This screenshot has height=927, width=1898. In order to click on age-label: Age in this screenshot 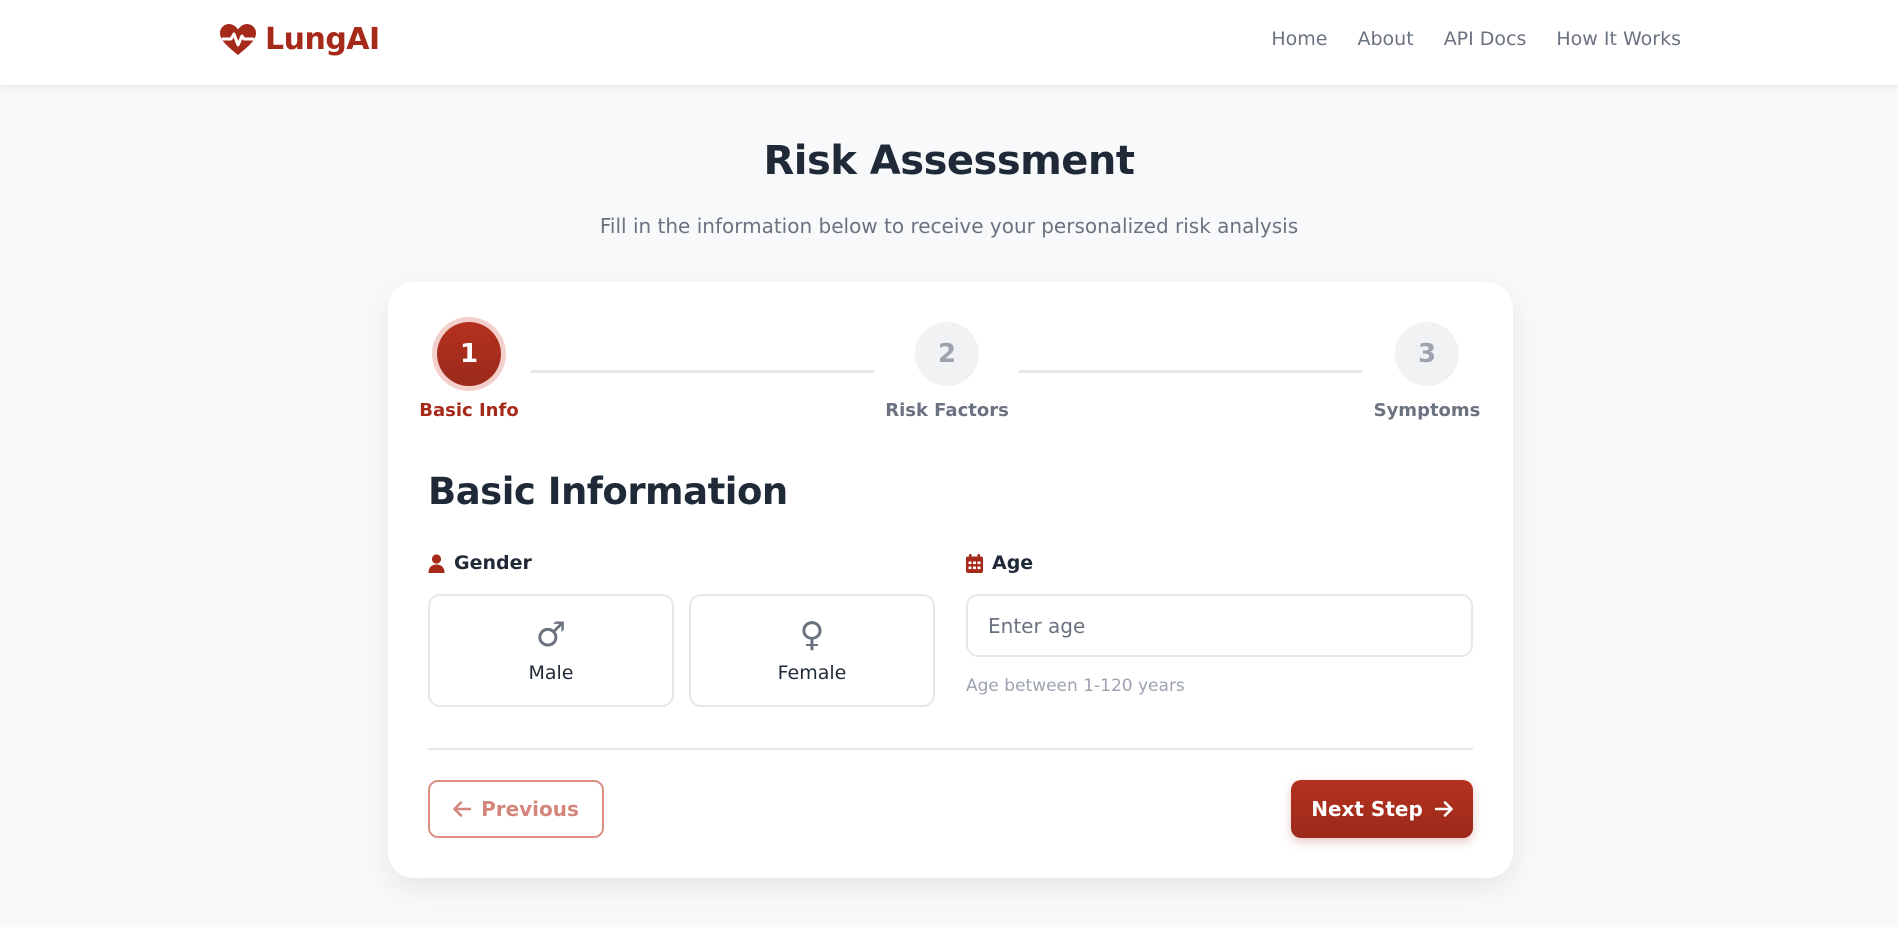, I will do `click(999, 563)`.